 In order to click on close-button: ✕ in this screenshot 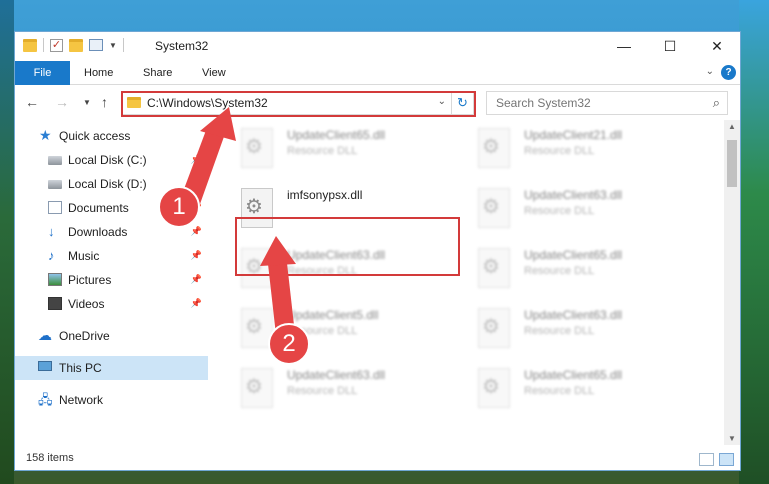, I will do `click(717, 46)`.